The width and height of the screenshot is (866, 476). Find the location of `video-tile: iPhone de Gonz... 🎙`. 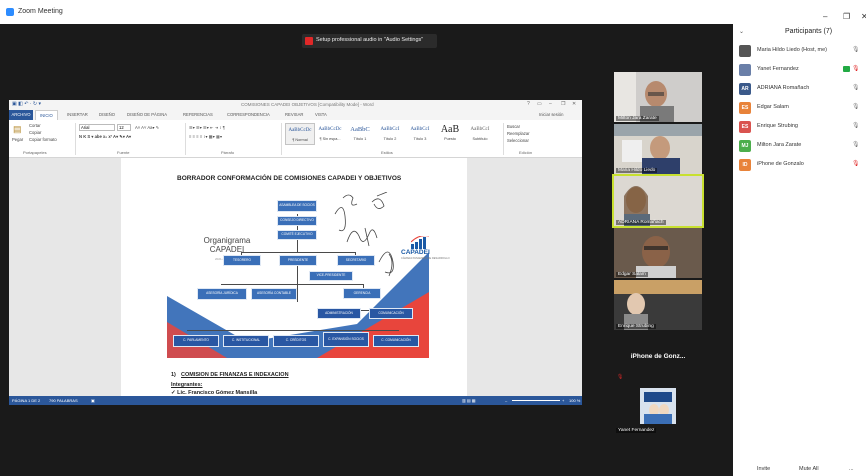

video-tile: iPhone de Gonz... 🎙 is located at coordinates (658, 357).